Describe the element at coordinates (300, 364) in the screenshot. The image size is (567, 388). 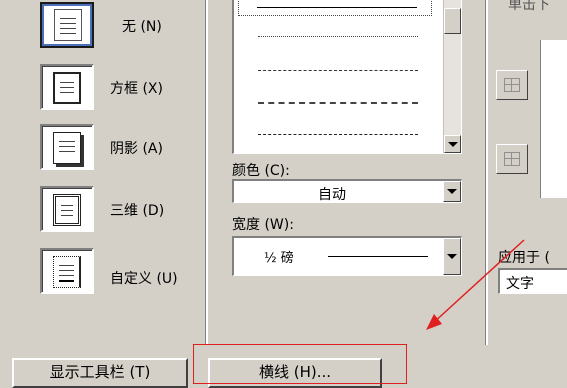
I see `annotation-highlight-box` at that location.